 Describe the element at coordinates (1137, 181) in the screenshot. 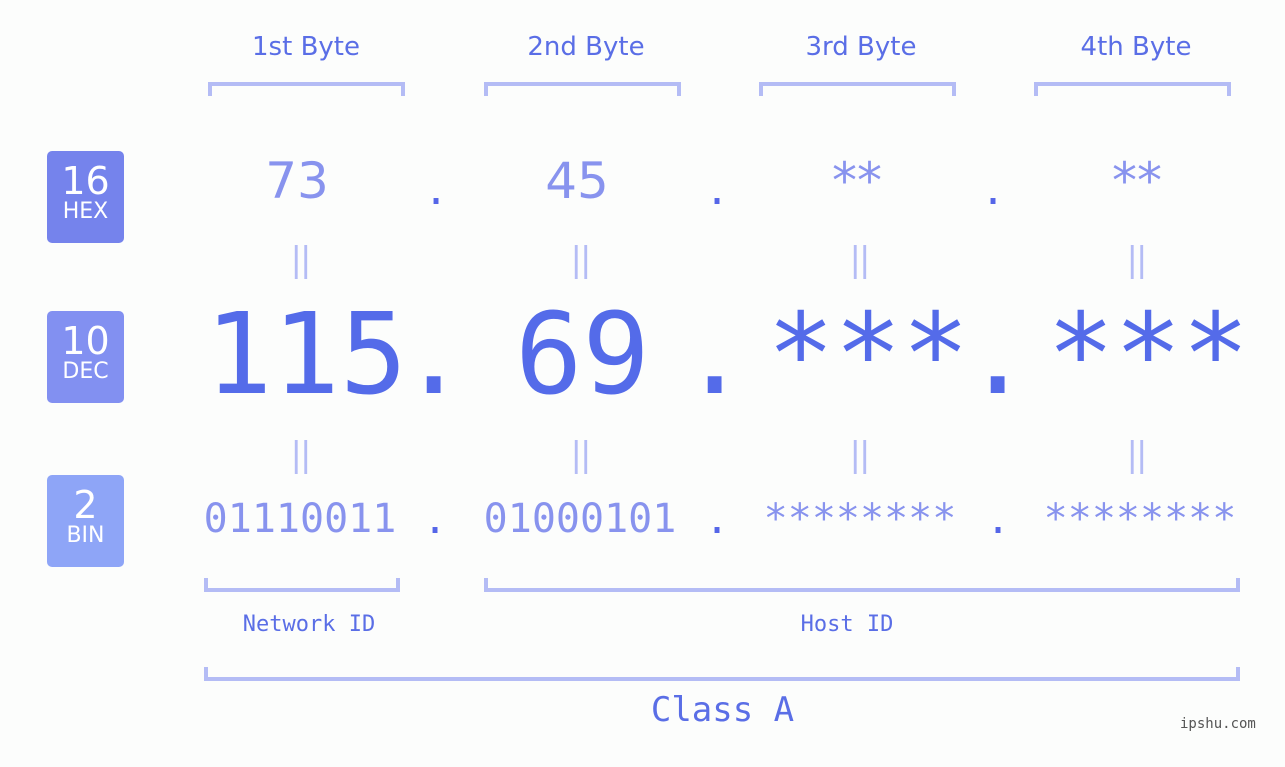

I see `hex-value-4: **` at that location.